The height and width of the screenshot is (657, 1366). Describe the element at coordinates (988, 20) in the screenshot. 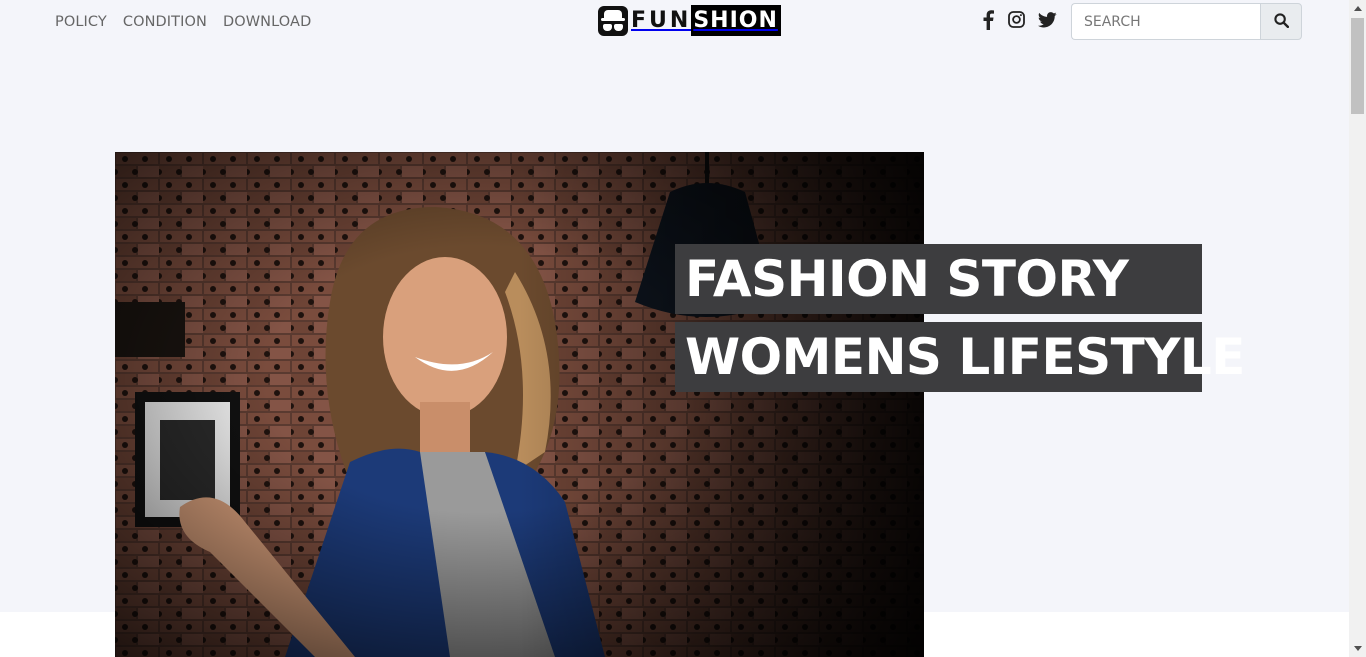

I see `facebook-icon` at that location.